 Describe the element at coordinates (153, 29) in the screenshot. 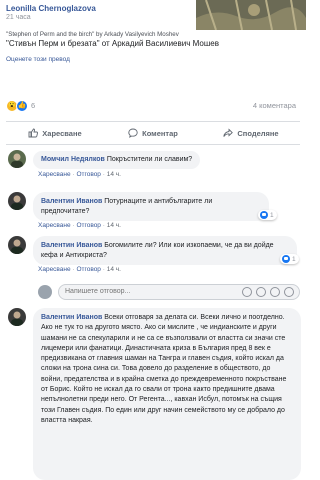

I see `post-header: Leonilla Chernoglazova 21 часа` at that location.